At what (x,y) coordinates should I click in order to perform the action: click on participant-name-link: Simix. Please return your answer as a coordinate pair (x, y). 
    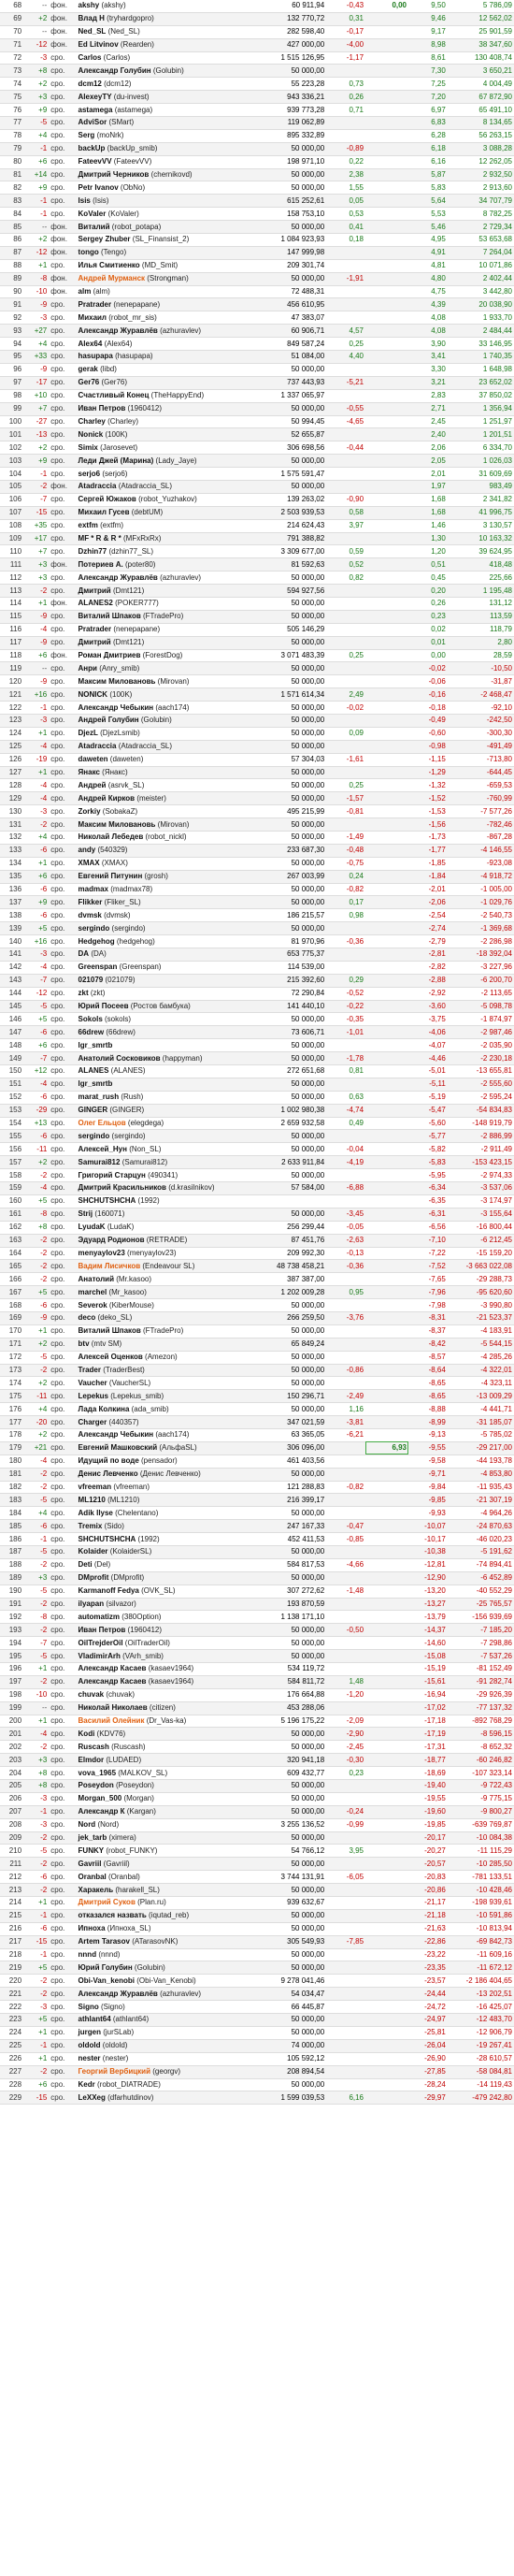
    Looking at the image, I should click on (88, 447).